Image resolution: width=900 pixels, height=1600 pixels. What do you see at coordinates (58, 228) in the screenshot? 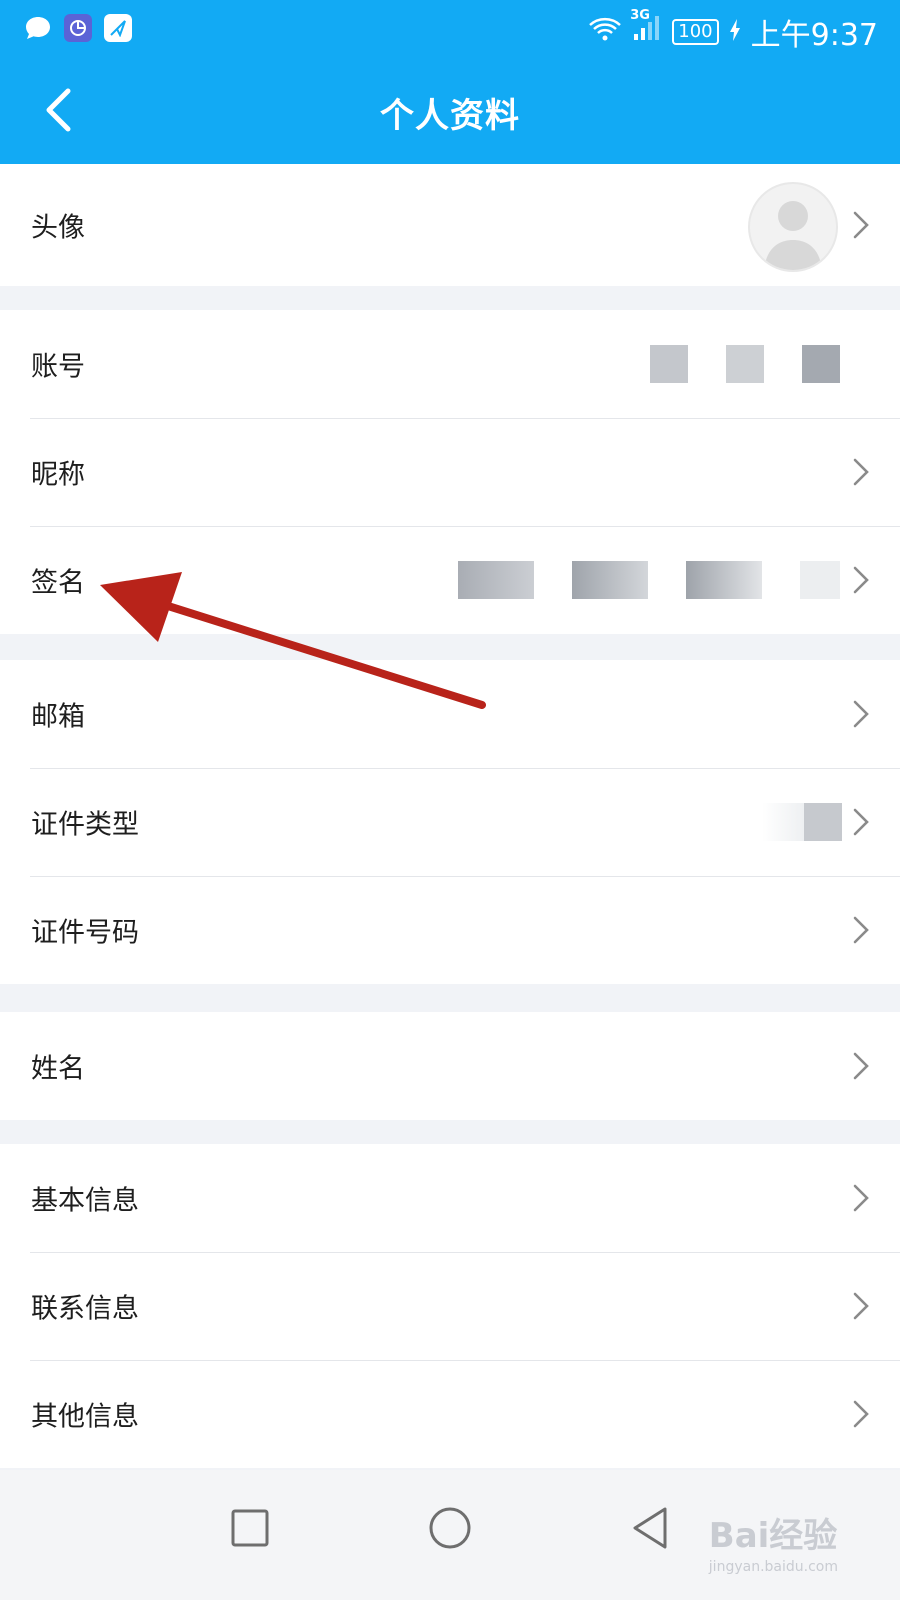
I see `row-label: 头像` at bounding box center [58, 228].